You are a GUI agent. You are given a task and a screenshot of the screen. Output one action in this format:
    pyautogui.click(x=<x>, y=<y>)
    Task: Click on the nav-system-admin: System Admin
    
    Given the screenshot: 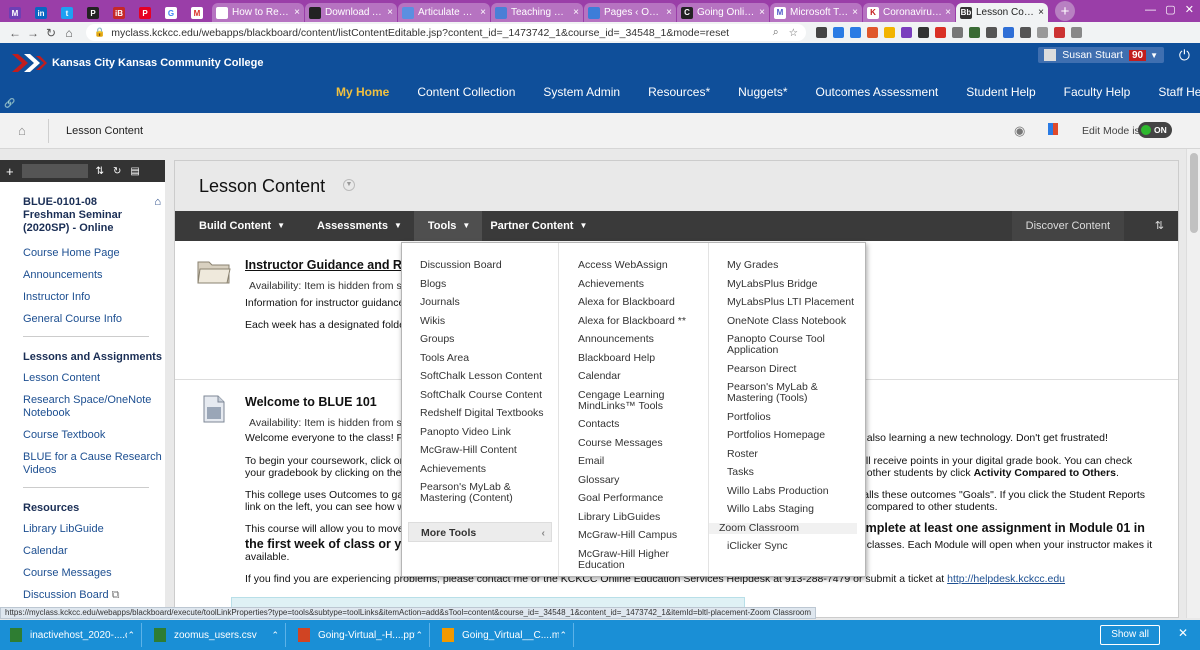 What is the action you would take?
    pyautogui.click(x=581, y=98)
    